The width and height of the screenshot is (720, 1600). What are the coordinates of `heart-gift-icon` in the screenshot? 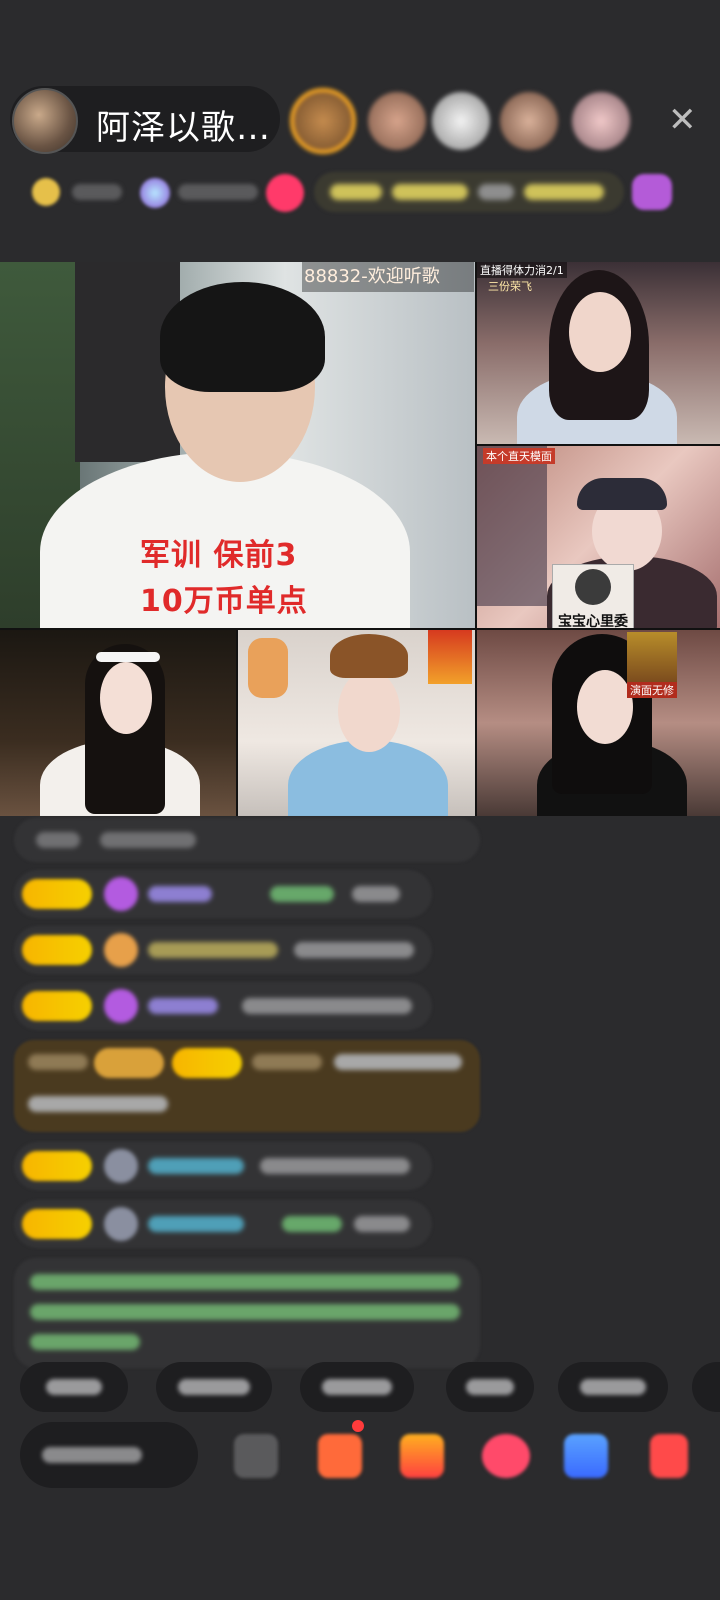 It's located at (506, 1456).